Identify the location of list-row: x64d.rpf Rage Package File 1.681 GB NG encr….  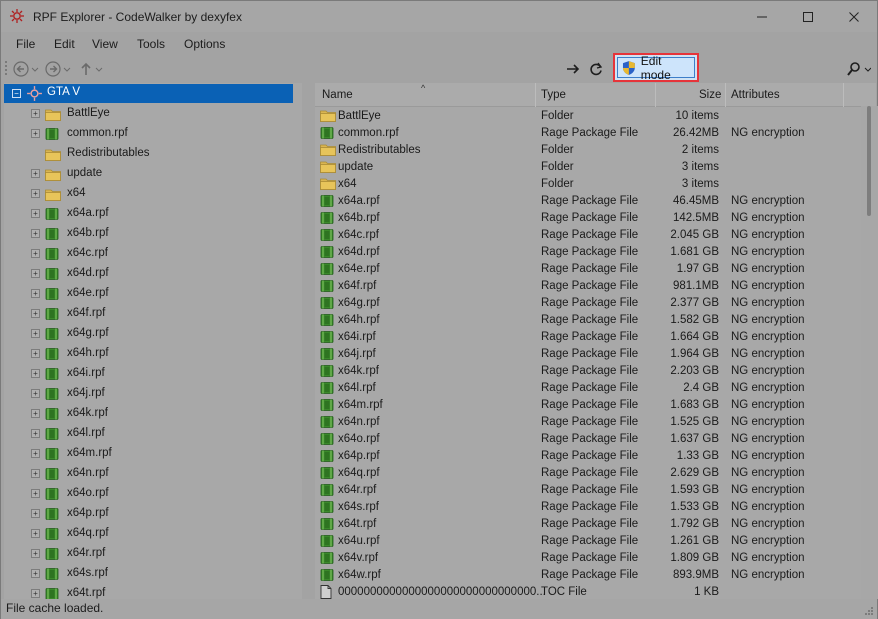
(587, 252).